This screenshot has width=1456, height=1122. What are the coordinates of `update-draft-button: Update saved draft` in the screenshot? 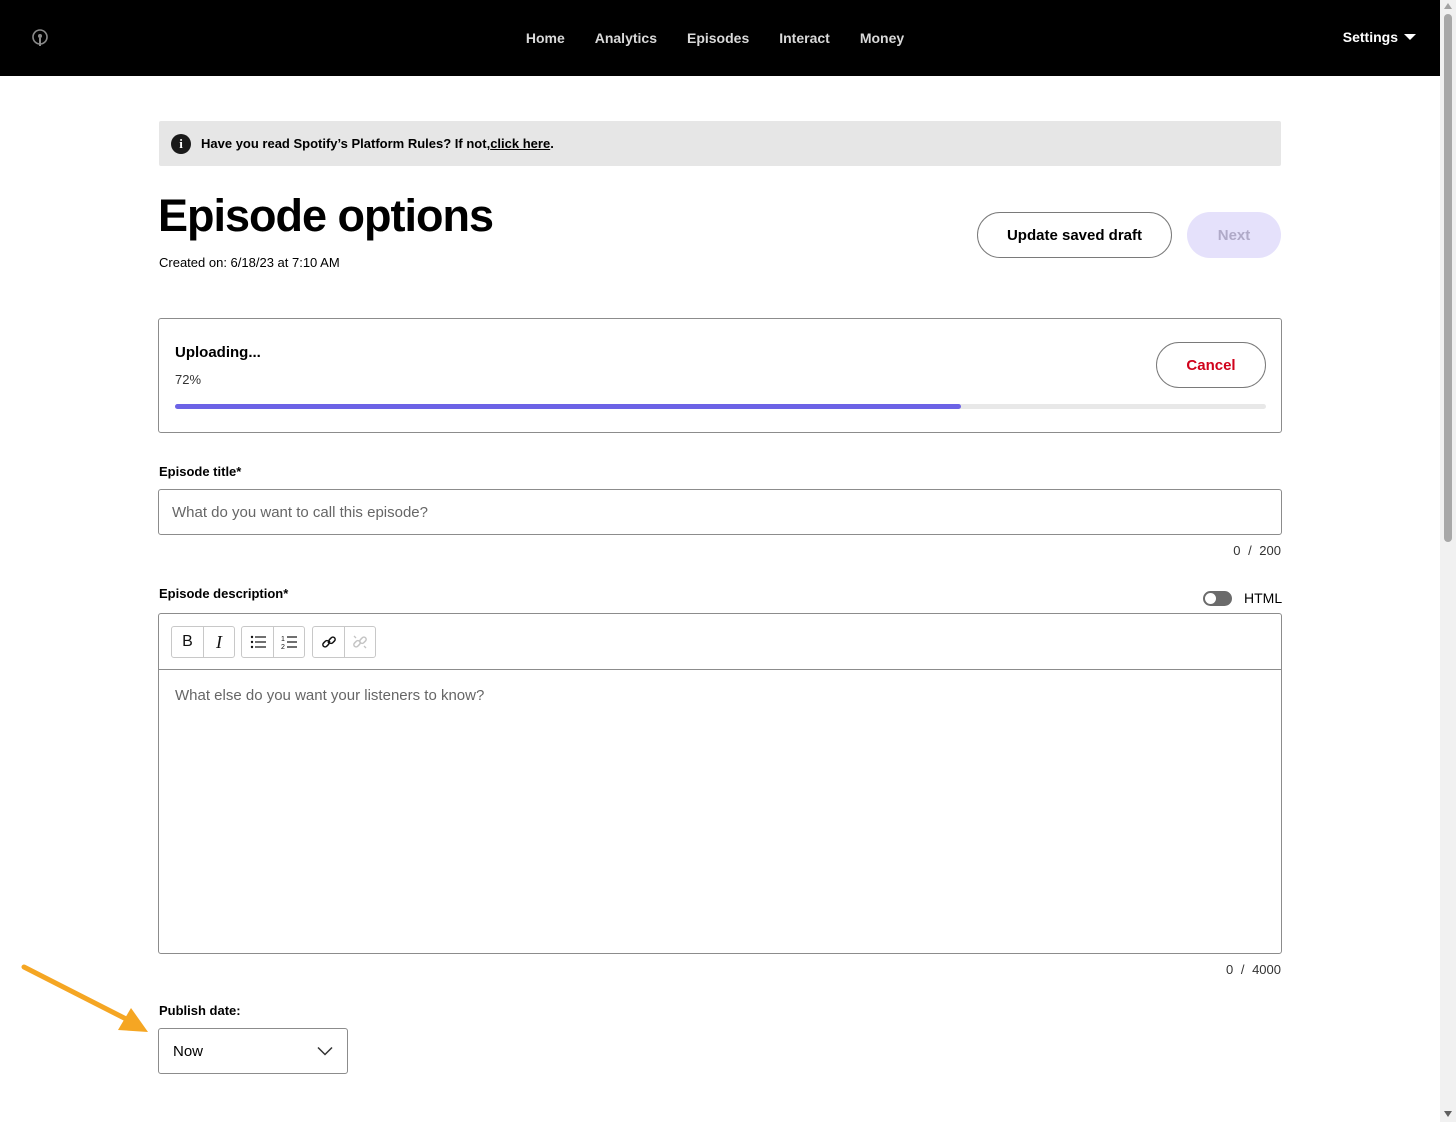 It's located at (1074, 235).